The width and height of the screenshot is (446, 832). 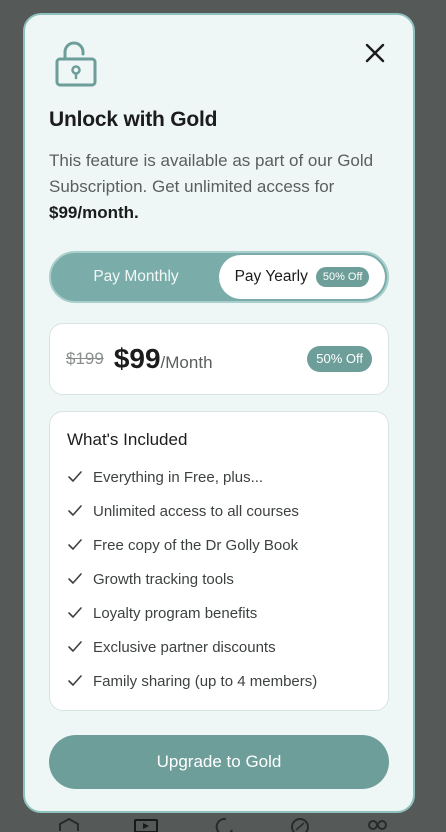 I want to click on billing-toggle: Pay Monthly Pay Yearly 50% Off, so click(x=219, y=277).